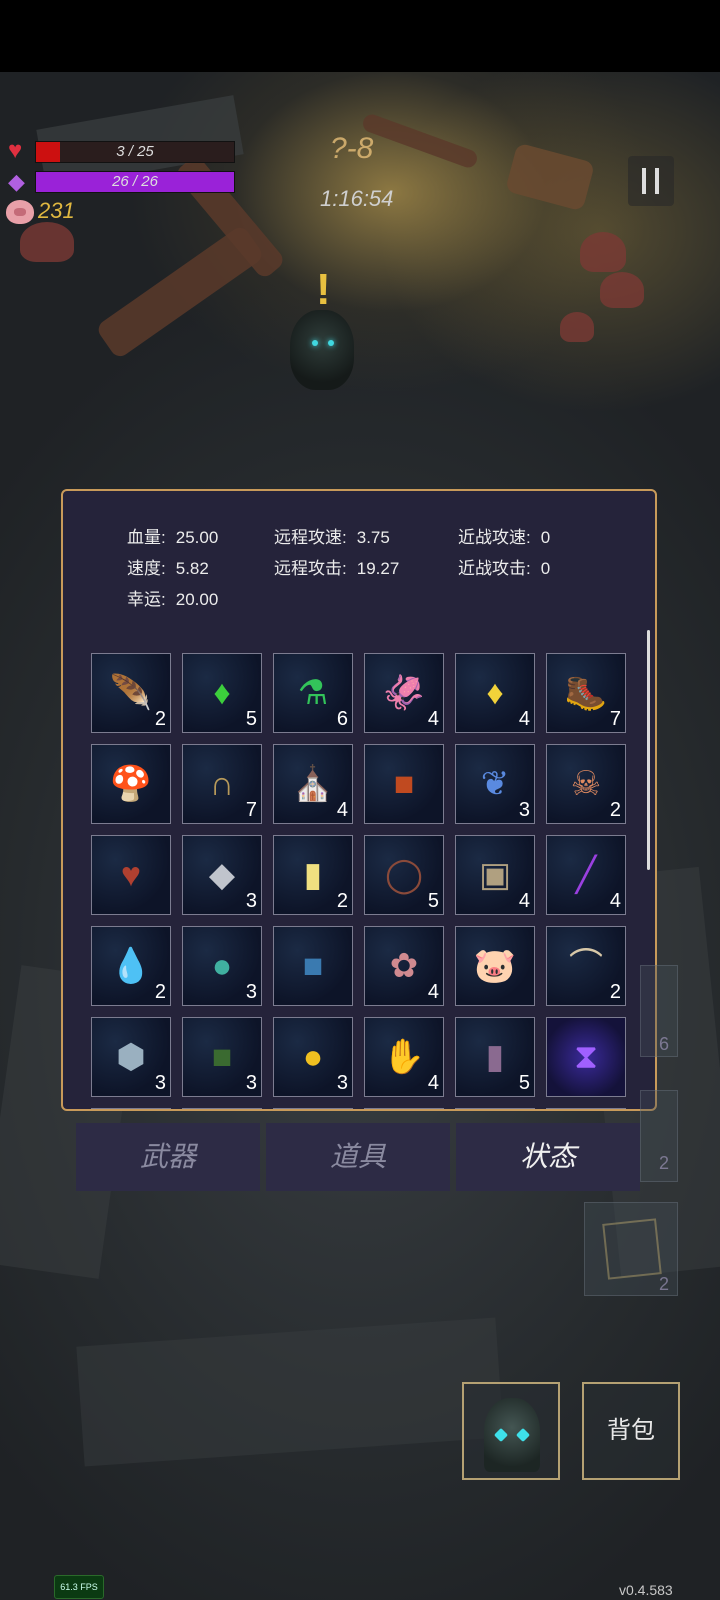  Describe the element at coordinates (651, 181) in the screenshot. I see `pause-button` at that location.